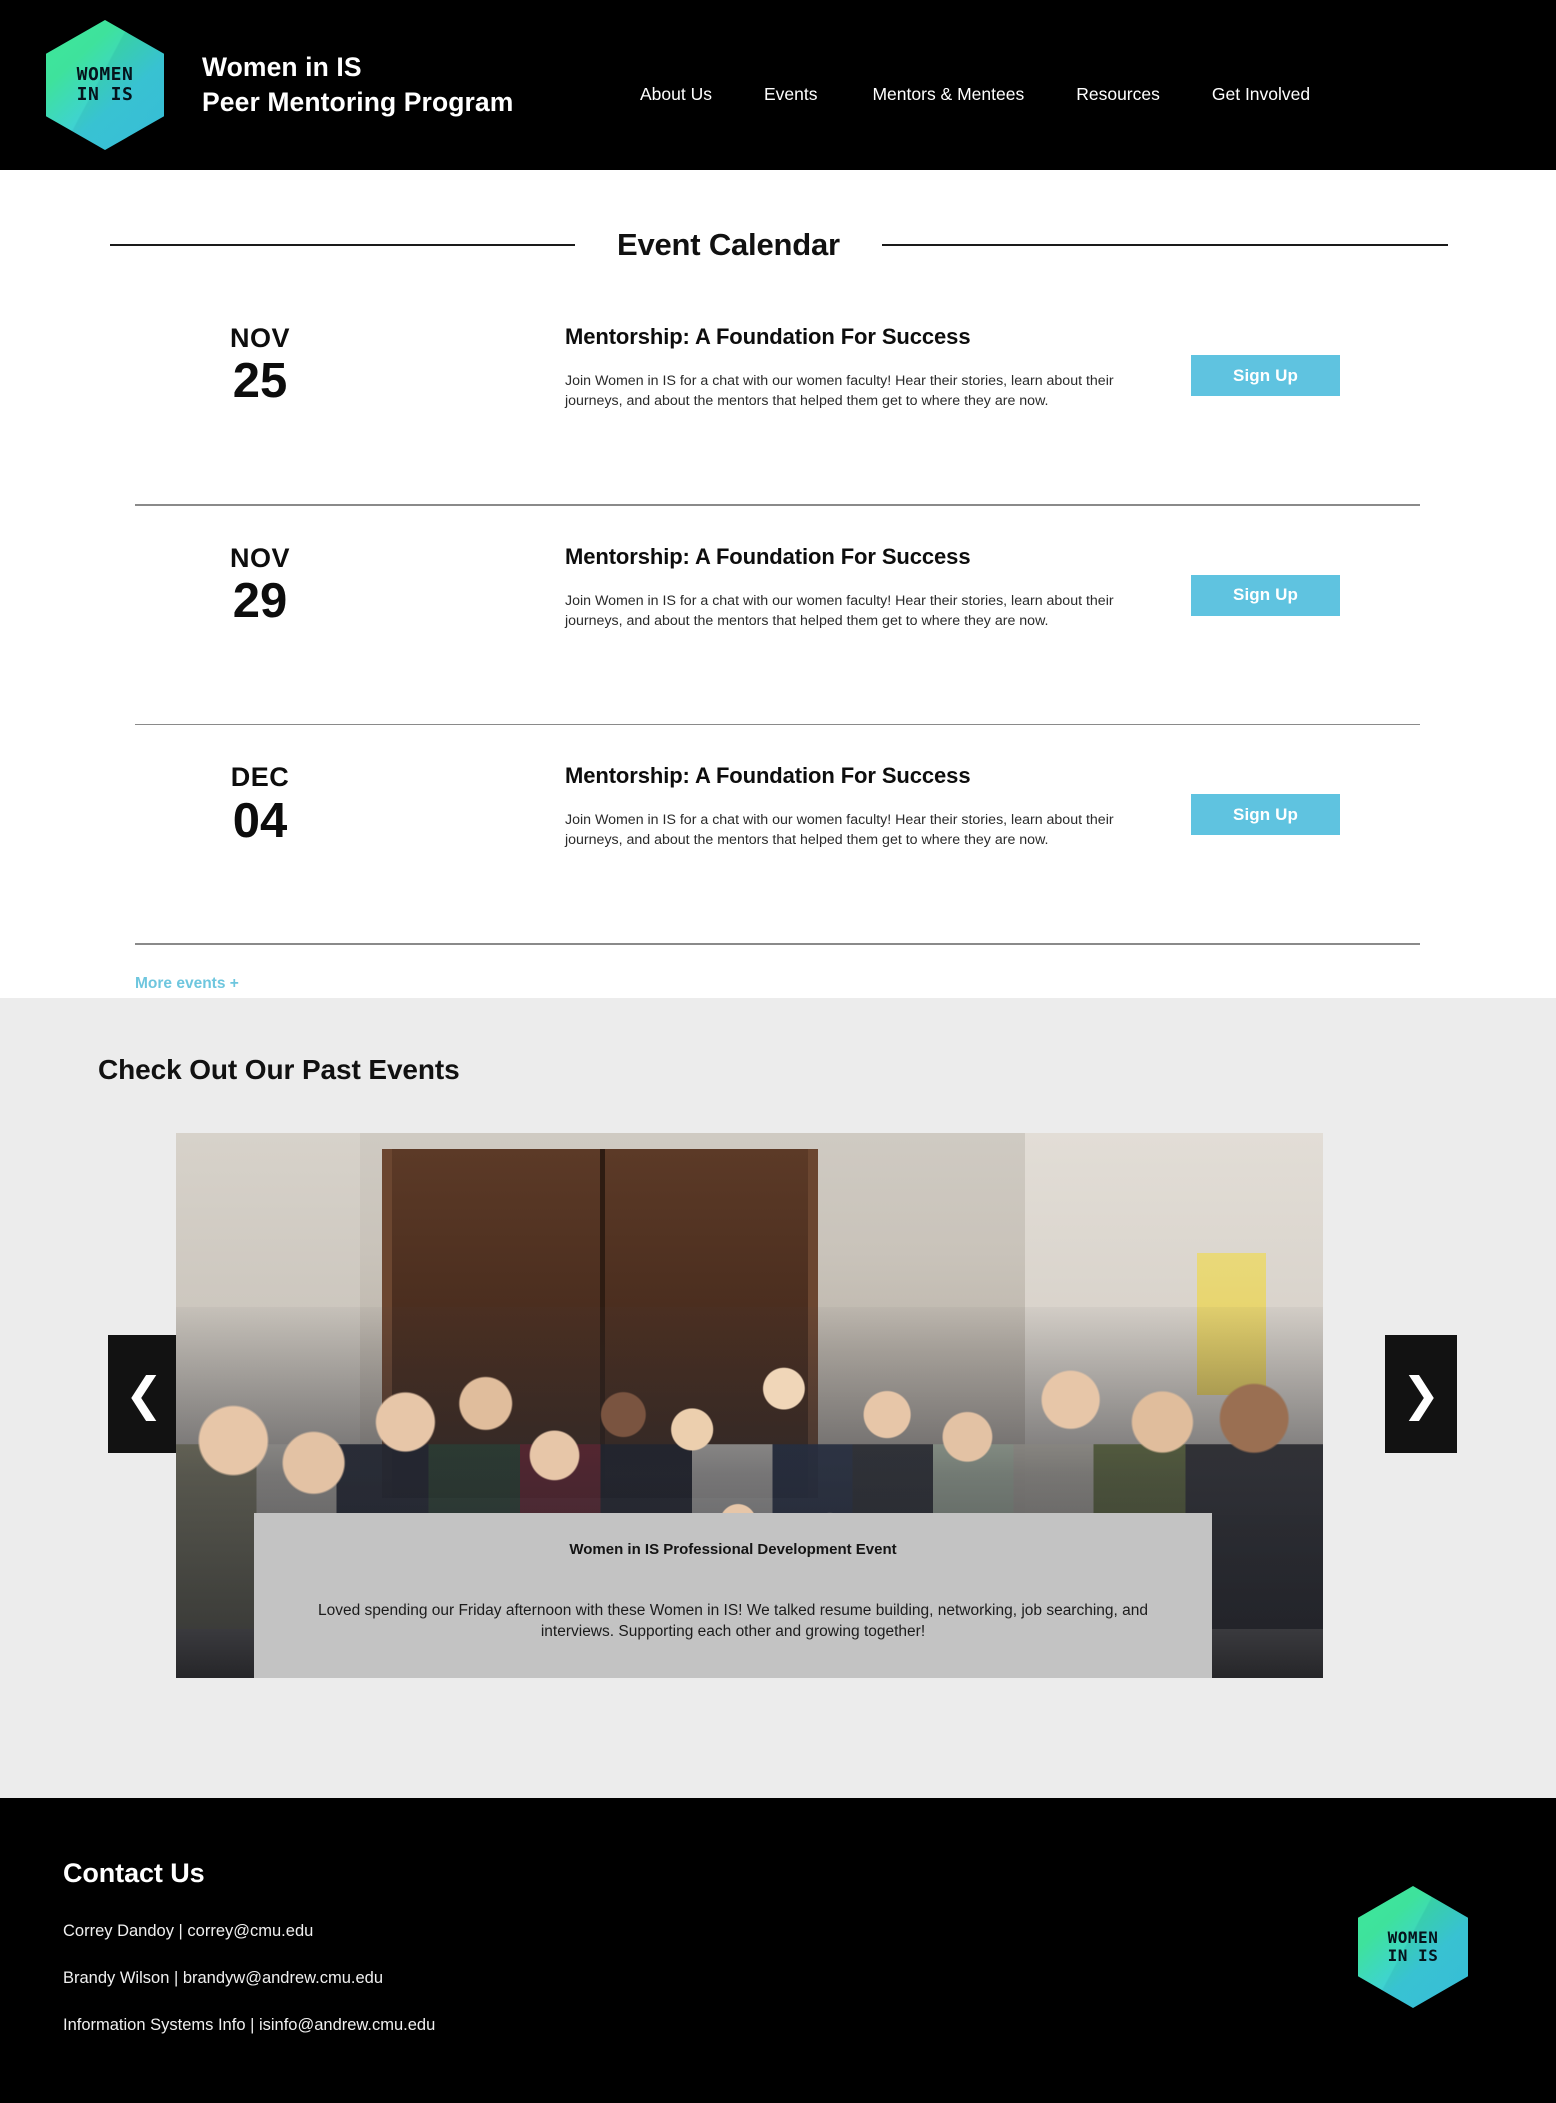 This screenshot has width=1556, height=2103. I want to click on footer-contact-line: Correy Dandoy | correy@cmu.edu, so click(188, 1931).